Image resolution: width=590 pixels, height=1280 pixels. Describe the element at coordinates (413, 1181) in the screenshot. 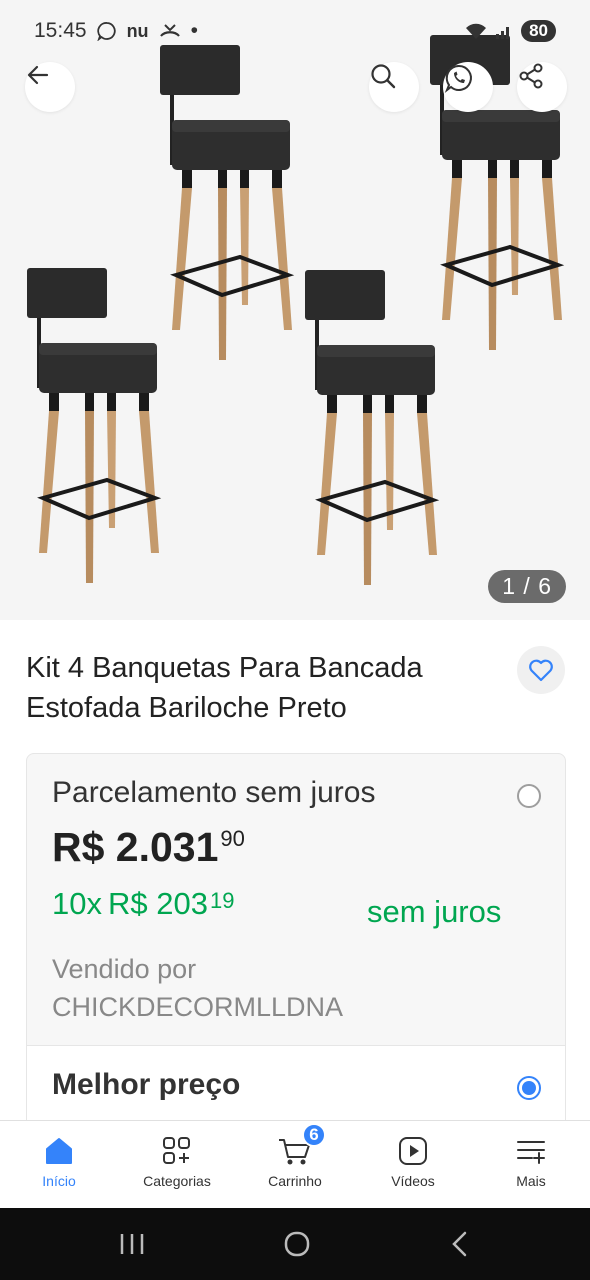

I see `nav-videos-label: Vídeos` at that location.